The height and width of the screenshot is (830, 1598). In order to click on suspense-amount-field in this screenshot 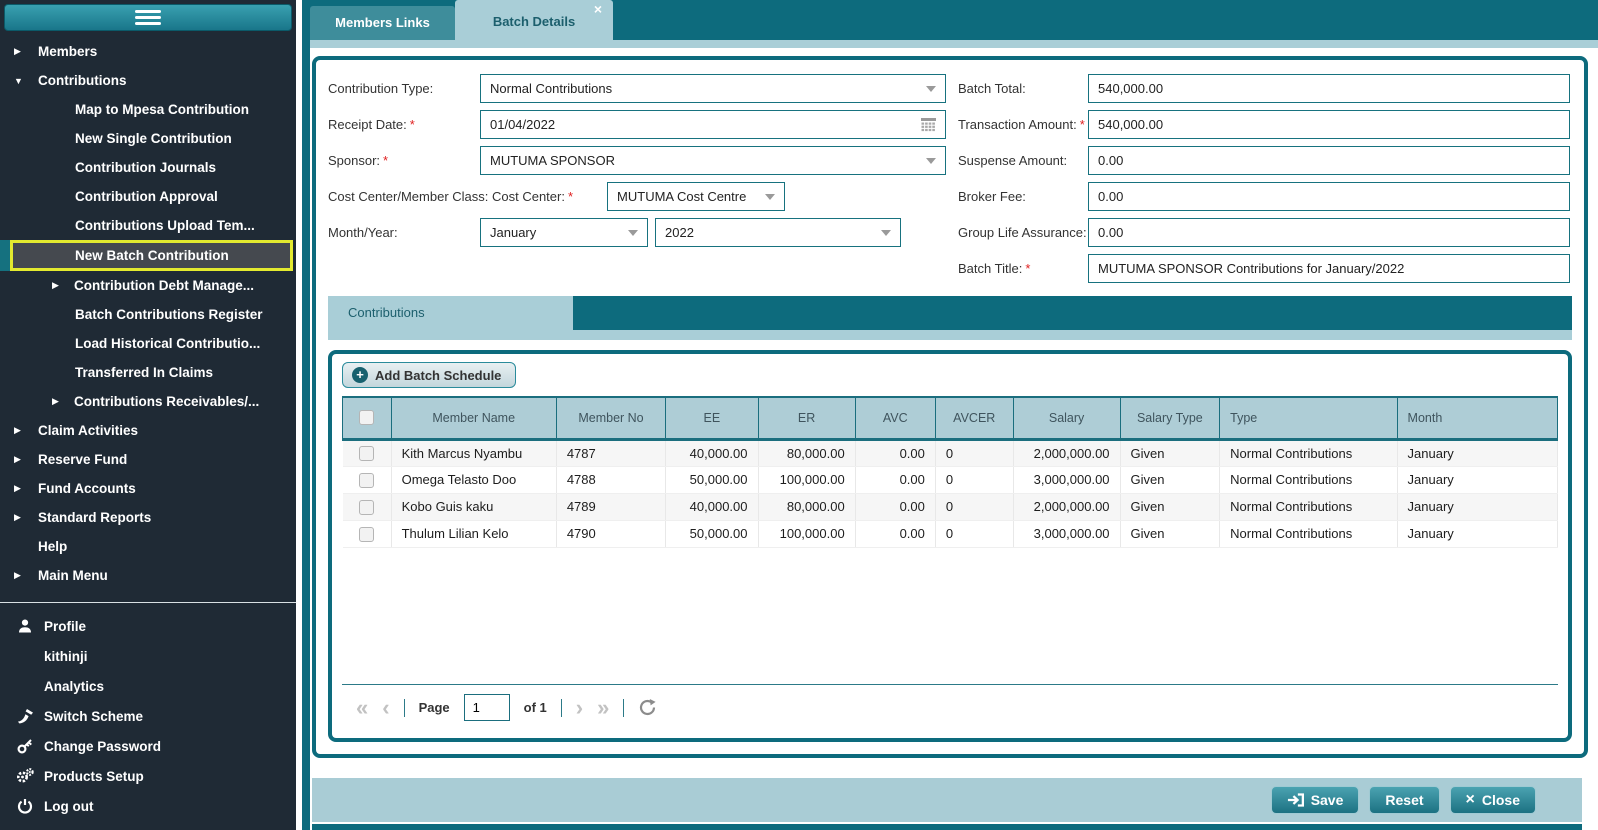, I will do `click(1329, 160)`.